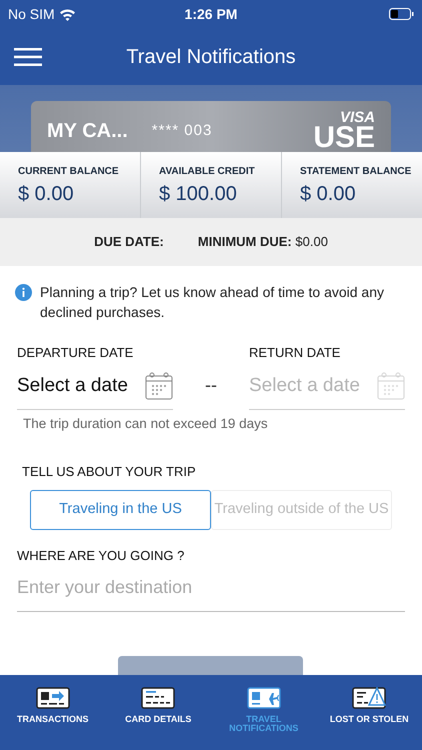  What do you see at coordinates (120, 510) in the screenshot?
I see `trip-option: Traveling in the US` at bounding box center [120, 510].